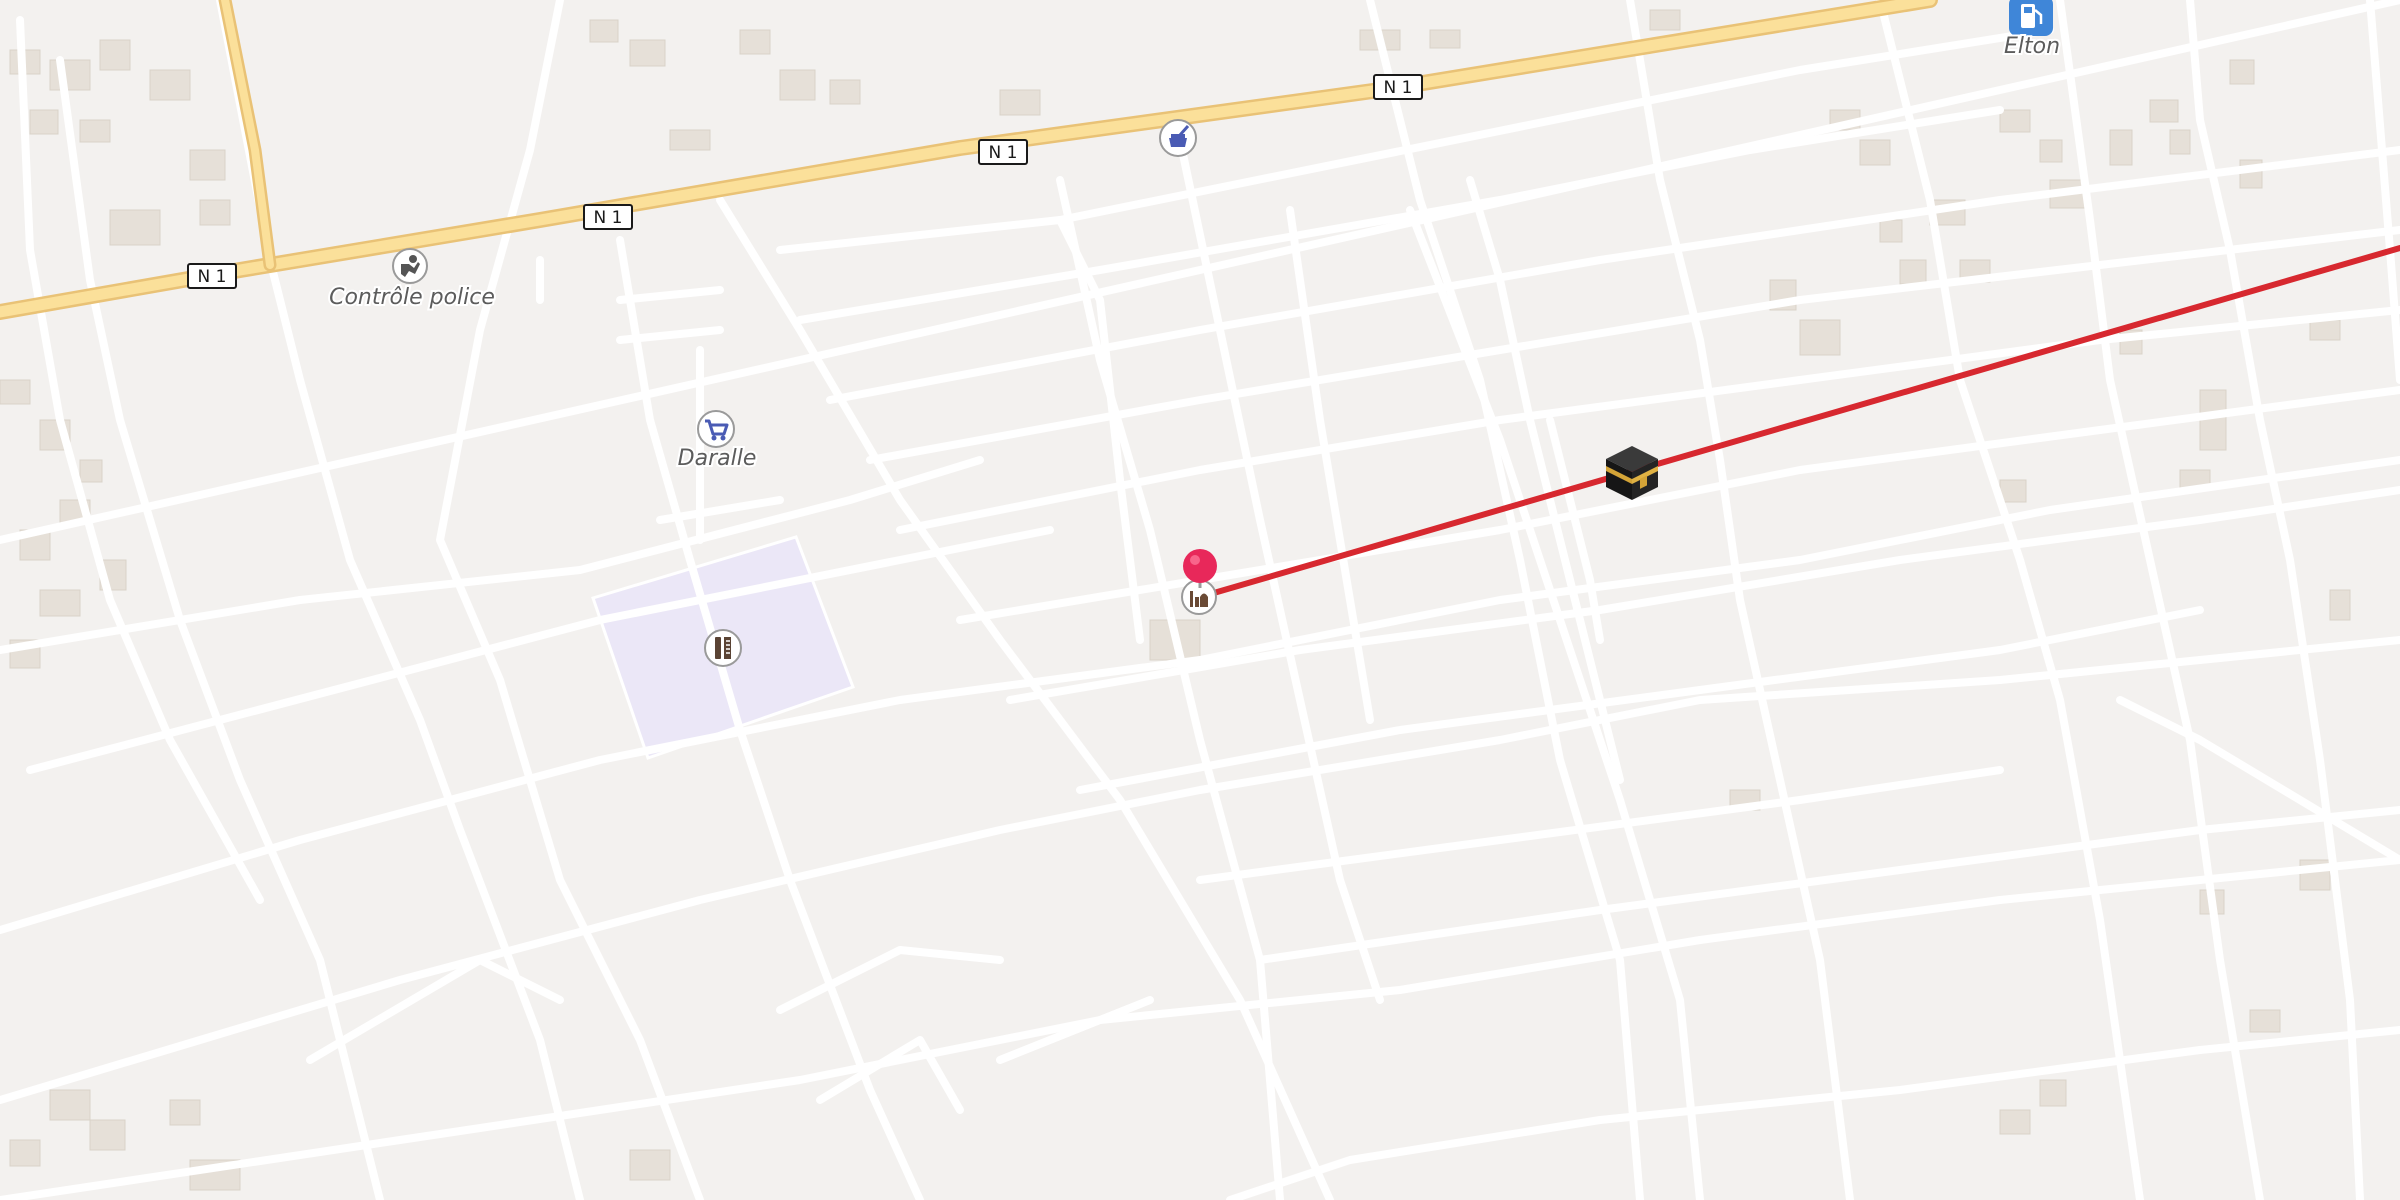 The width and height of the screenshot is (2400, 1200). What do you see at coordinates (2031, 18) in the screenshot?
I see `poi-fuel` at bounding box center [2031, 18].